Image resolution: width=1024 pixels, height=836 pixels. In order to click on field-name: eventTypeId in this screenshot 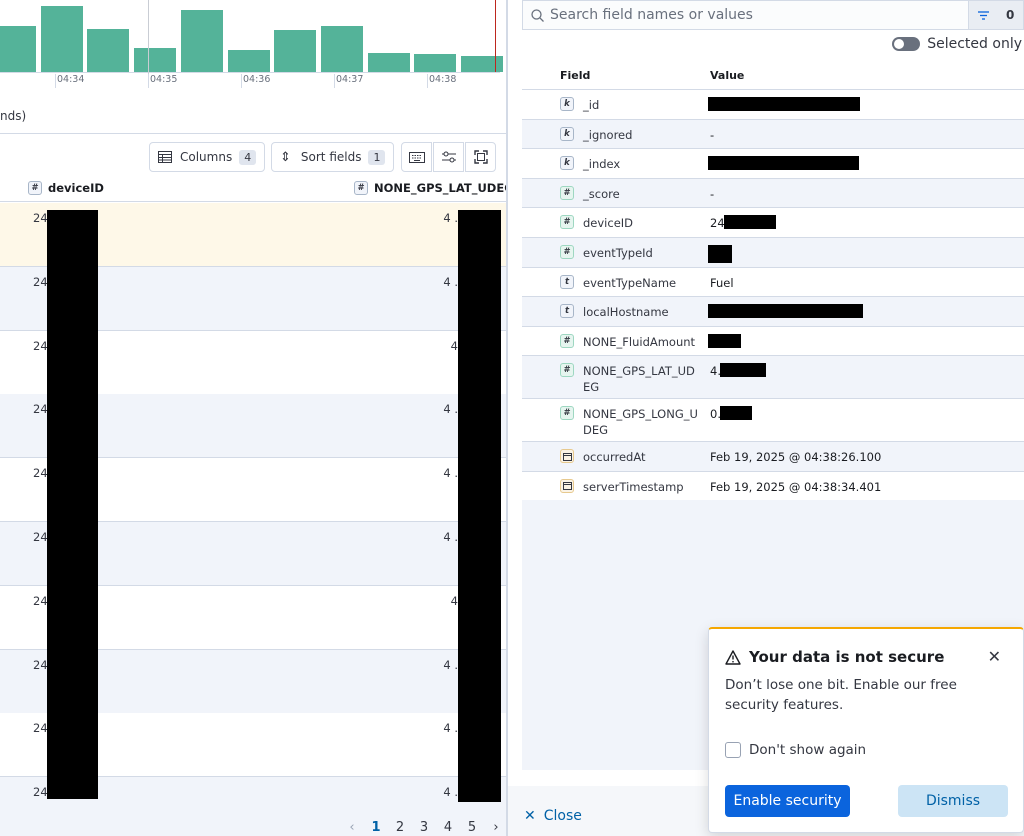, I will do `click(618, 252)`.